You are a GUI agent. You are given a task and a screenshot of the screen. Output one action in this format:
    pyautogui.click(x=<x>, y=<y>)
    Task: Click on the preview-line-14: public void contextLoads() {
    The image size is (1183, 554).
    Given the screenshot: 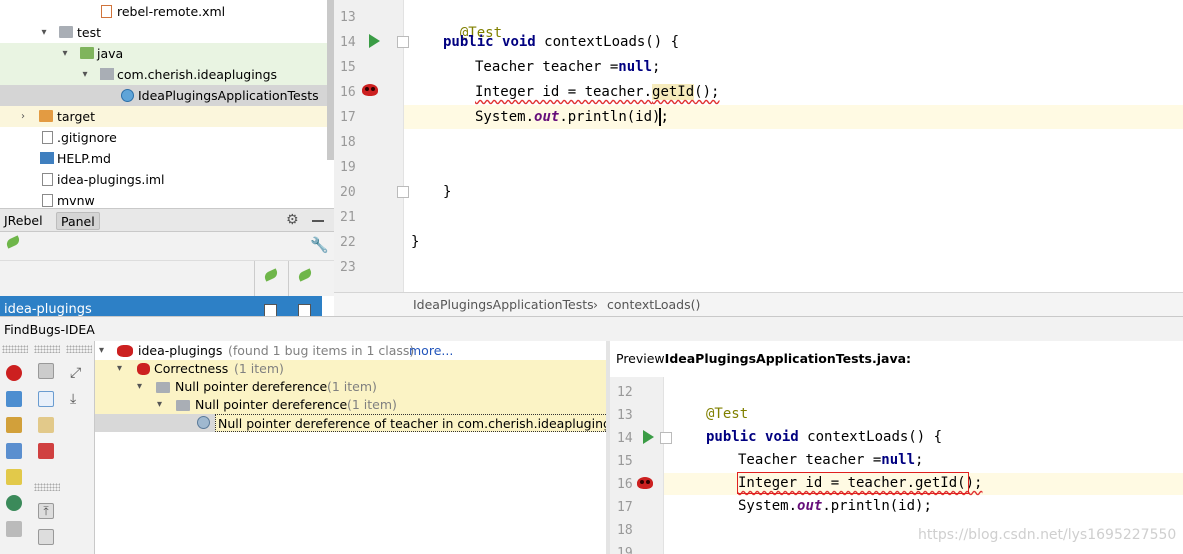 What is the action you would take?
    pyautogui.click(x=824, y=437)
    